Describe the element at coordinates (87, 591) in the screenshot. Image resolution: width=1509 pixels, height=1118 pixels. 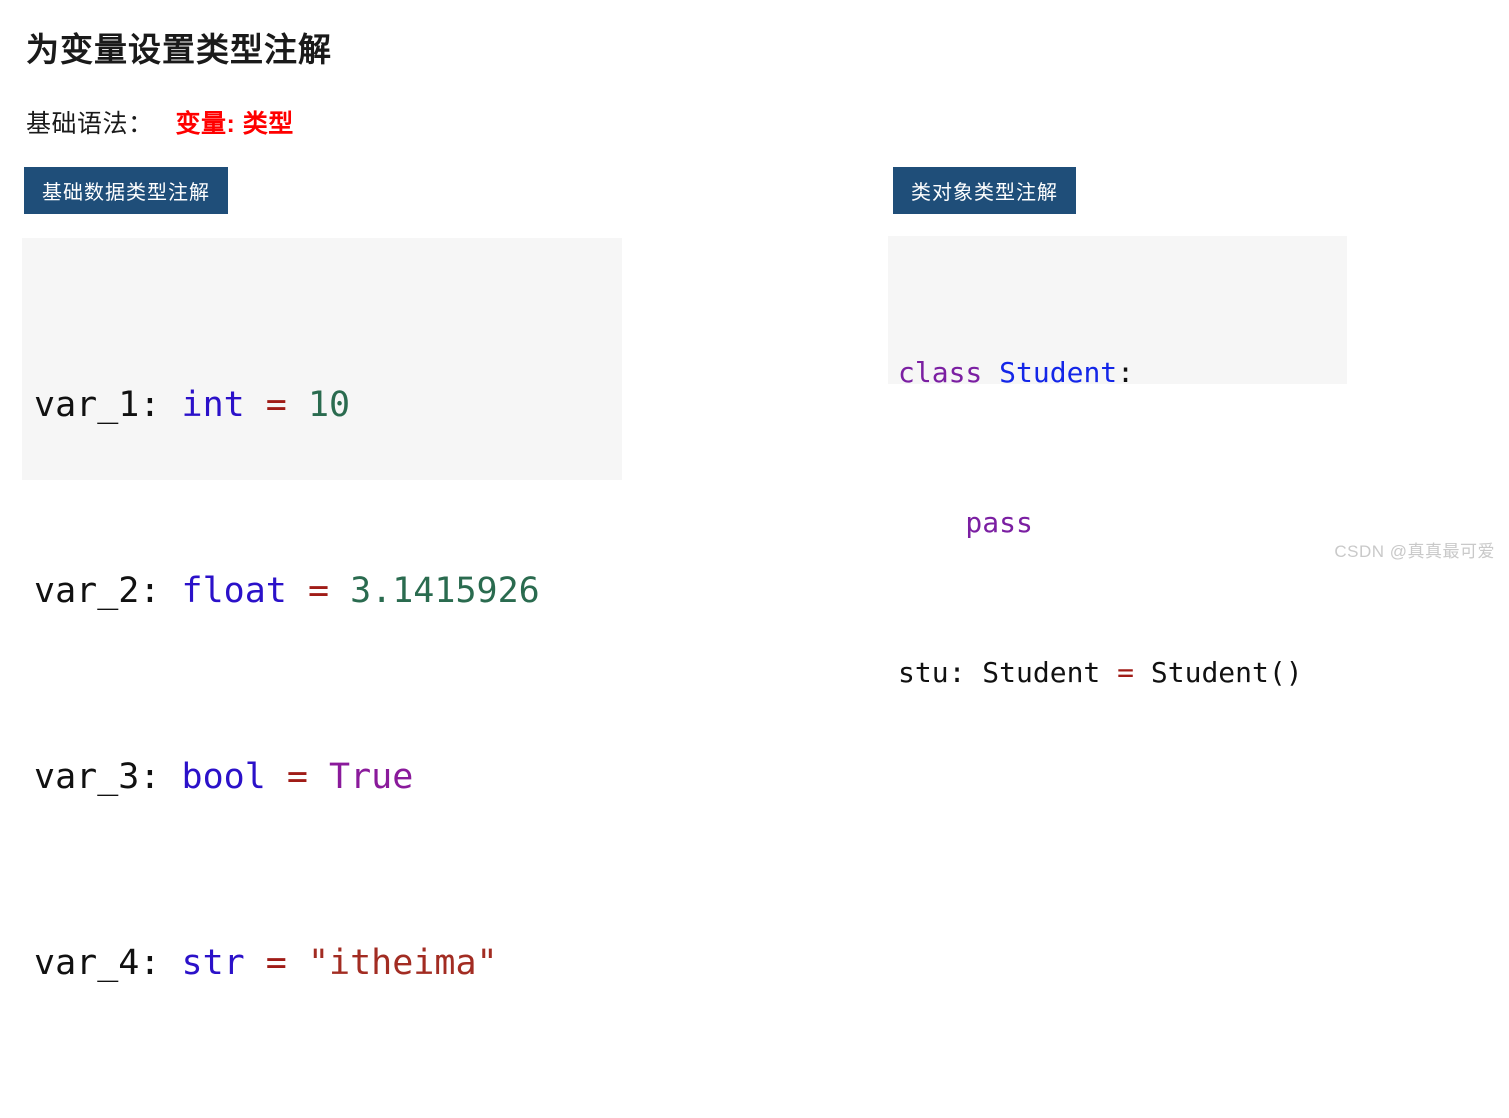
I see `code-token-varname: var_2` at that location.